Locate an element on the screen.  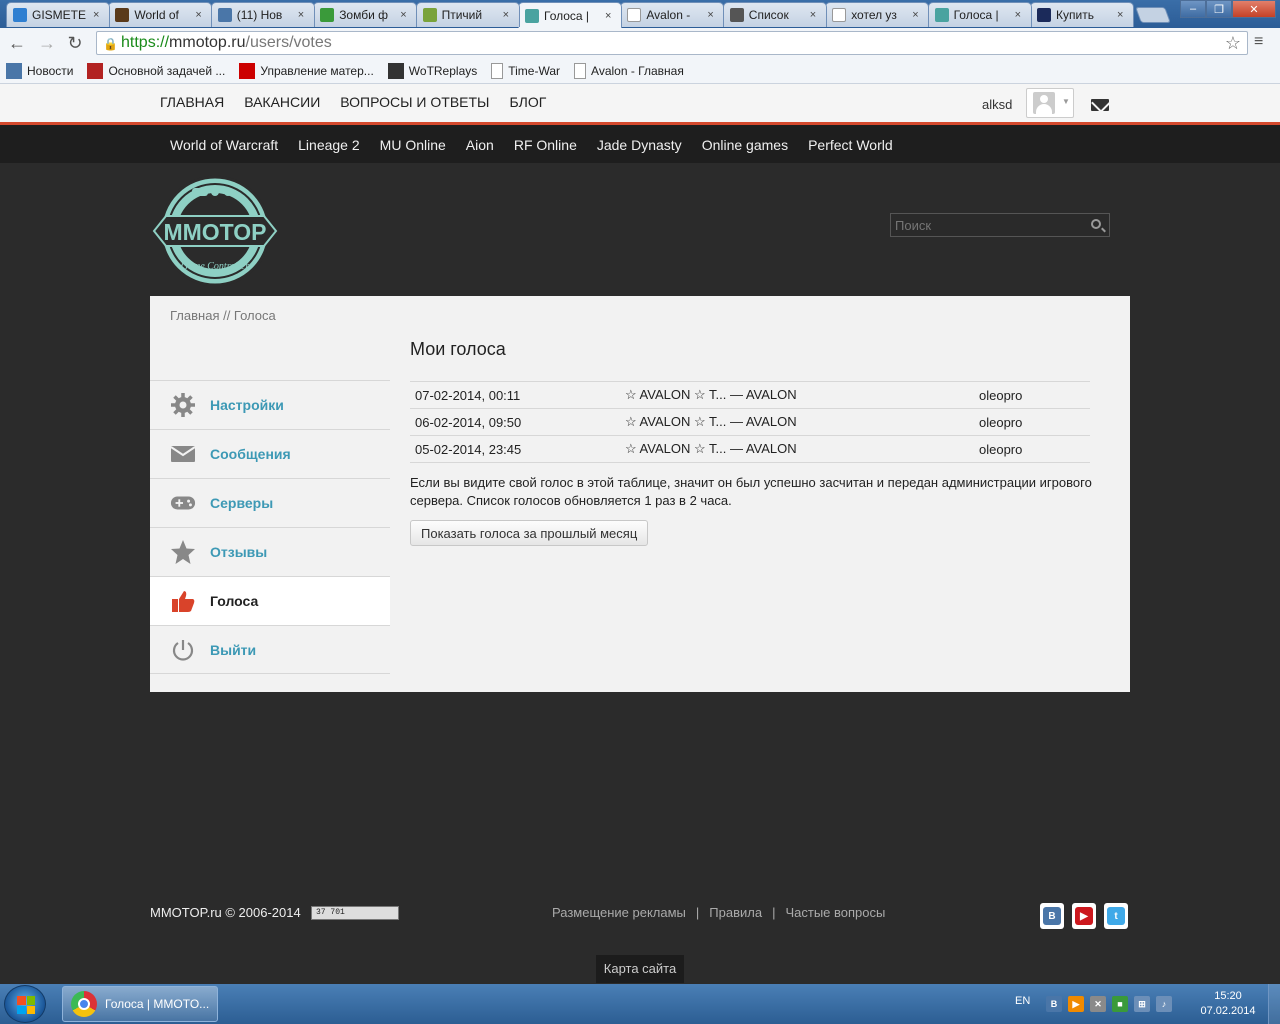
envelope-icon is located at coordinates (1100, 105).